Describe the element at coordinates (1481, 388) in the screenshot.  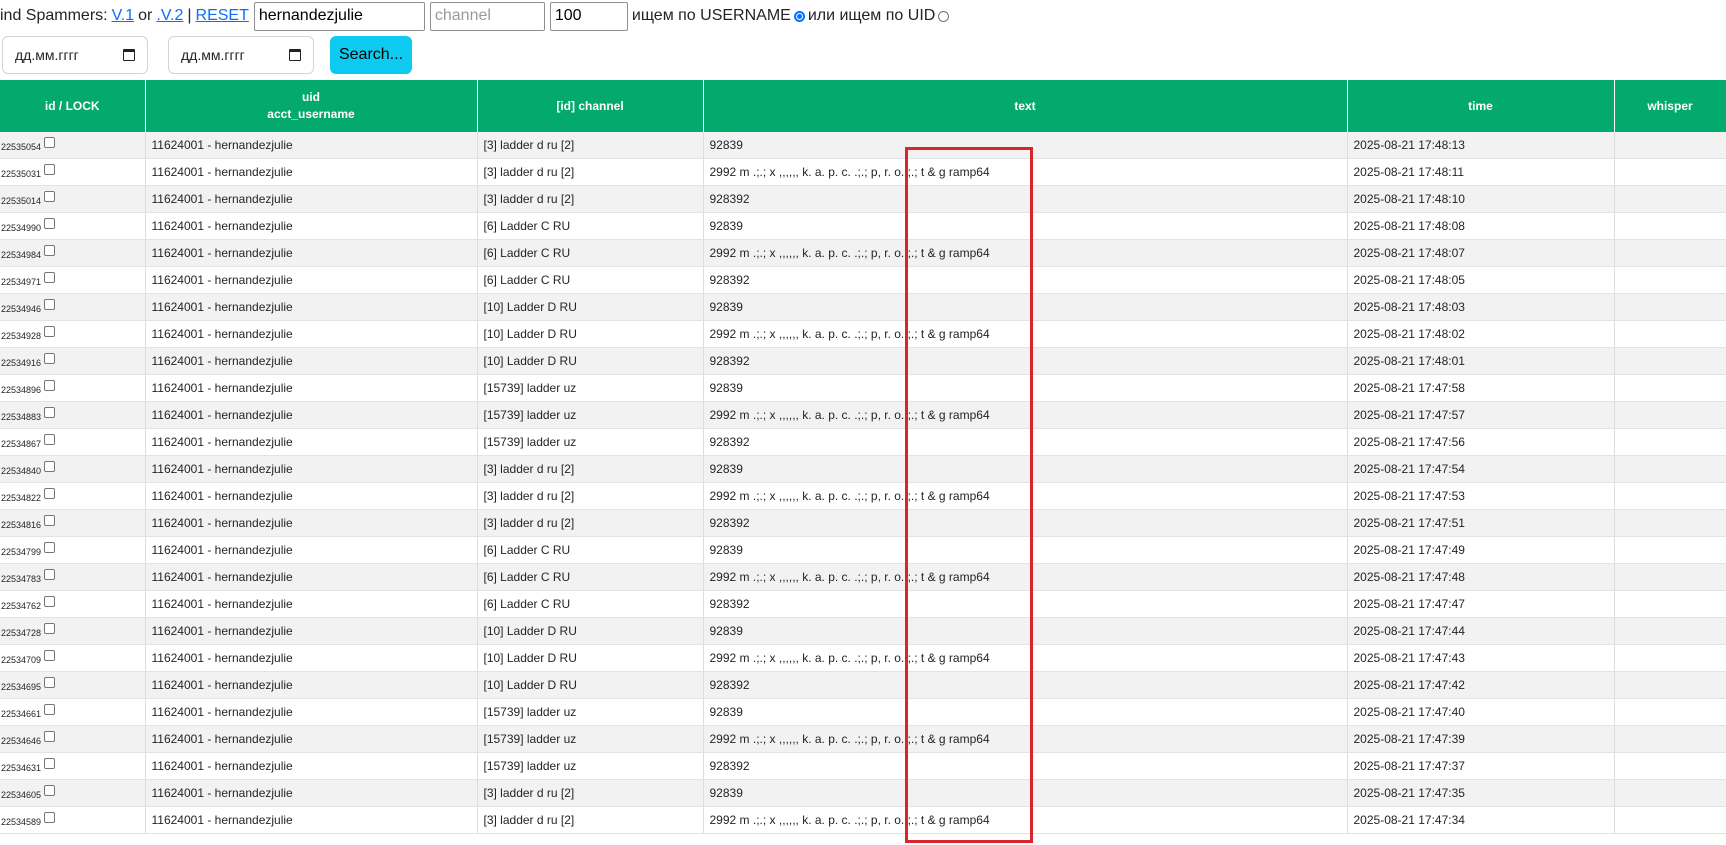
I see `time-cell: 2025-08-21 17:47:58` at that location.